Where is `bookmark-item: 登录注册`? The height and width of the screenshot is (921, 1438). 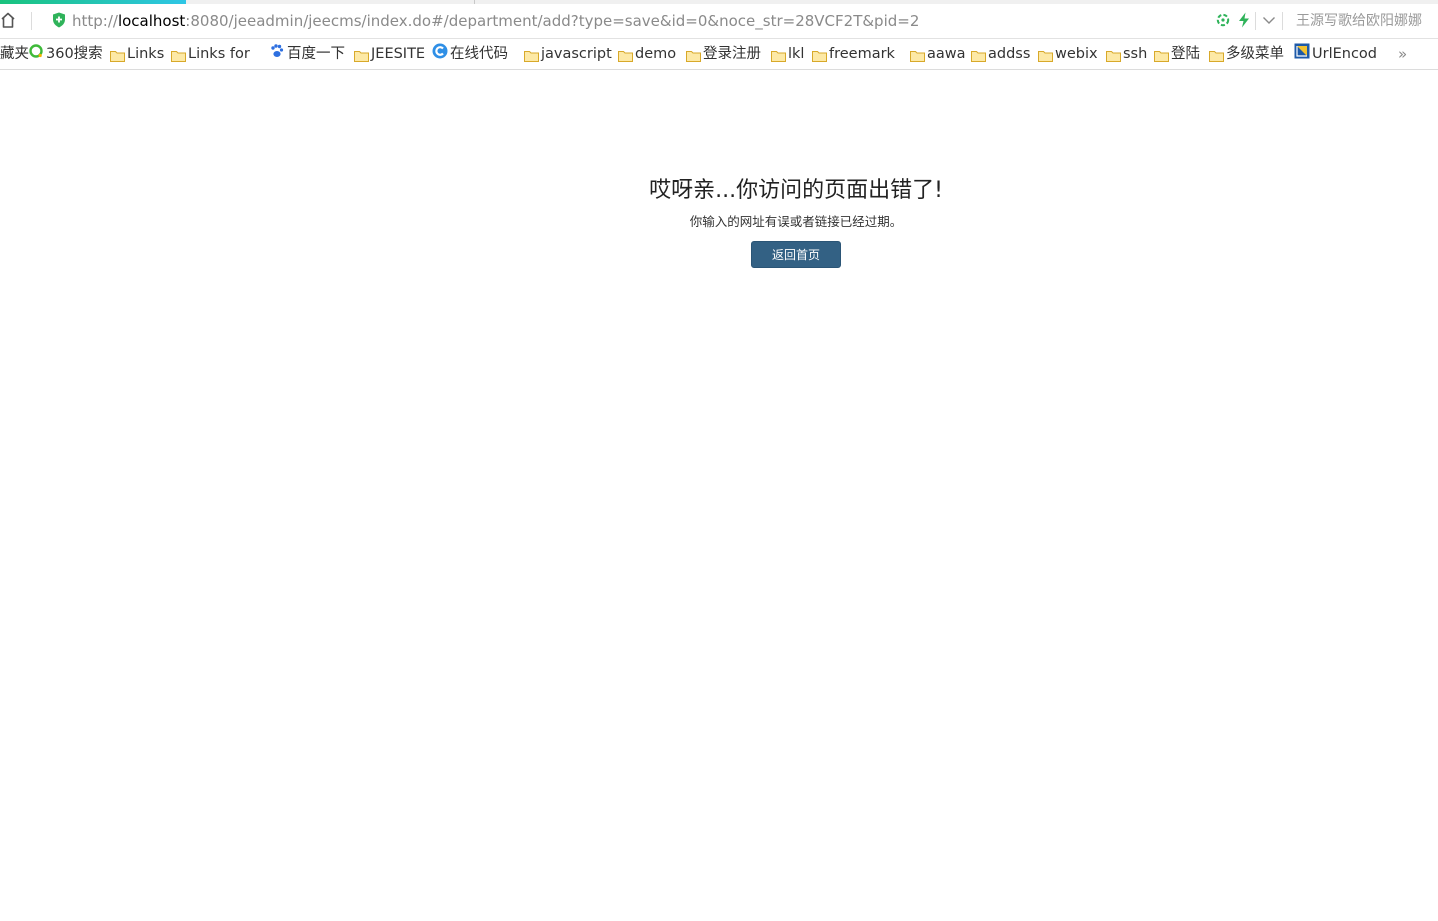 bookmark-item: 登录注册 is located at coordinates (723, 54).